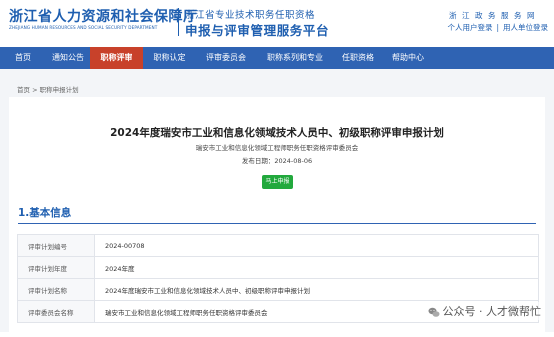  I want to click on row-value: 2024年度, so click(316, 267).